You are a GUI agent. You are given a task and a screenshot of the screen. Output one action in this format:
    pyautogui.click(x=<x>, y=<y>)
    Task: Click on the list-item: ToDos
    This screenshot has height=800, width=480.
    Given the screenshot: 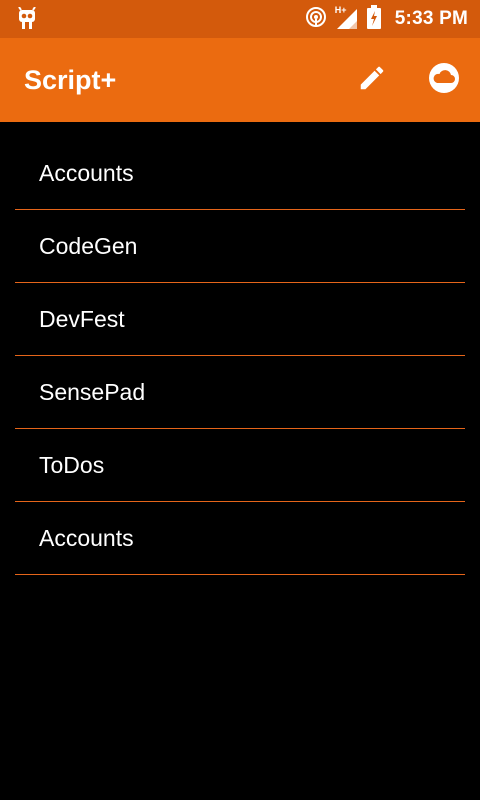 What is the action you would take?
    pyautogui.click(x=240, y=465)
    